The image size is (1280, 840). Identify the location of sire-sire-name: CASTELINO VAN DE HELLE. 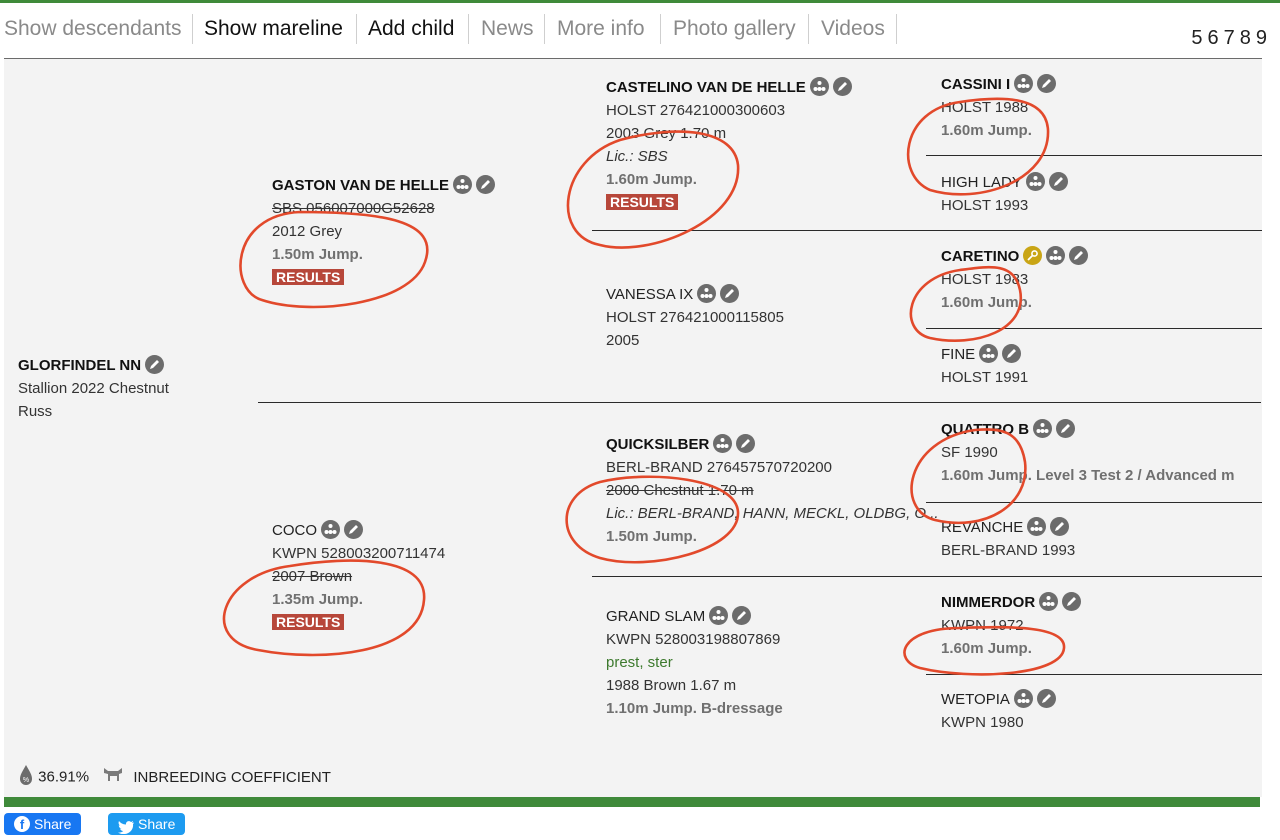
(706, 87).